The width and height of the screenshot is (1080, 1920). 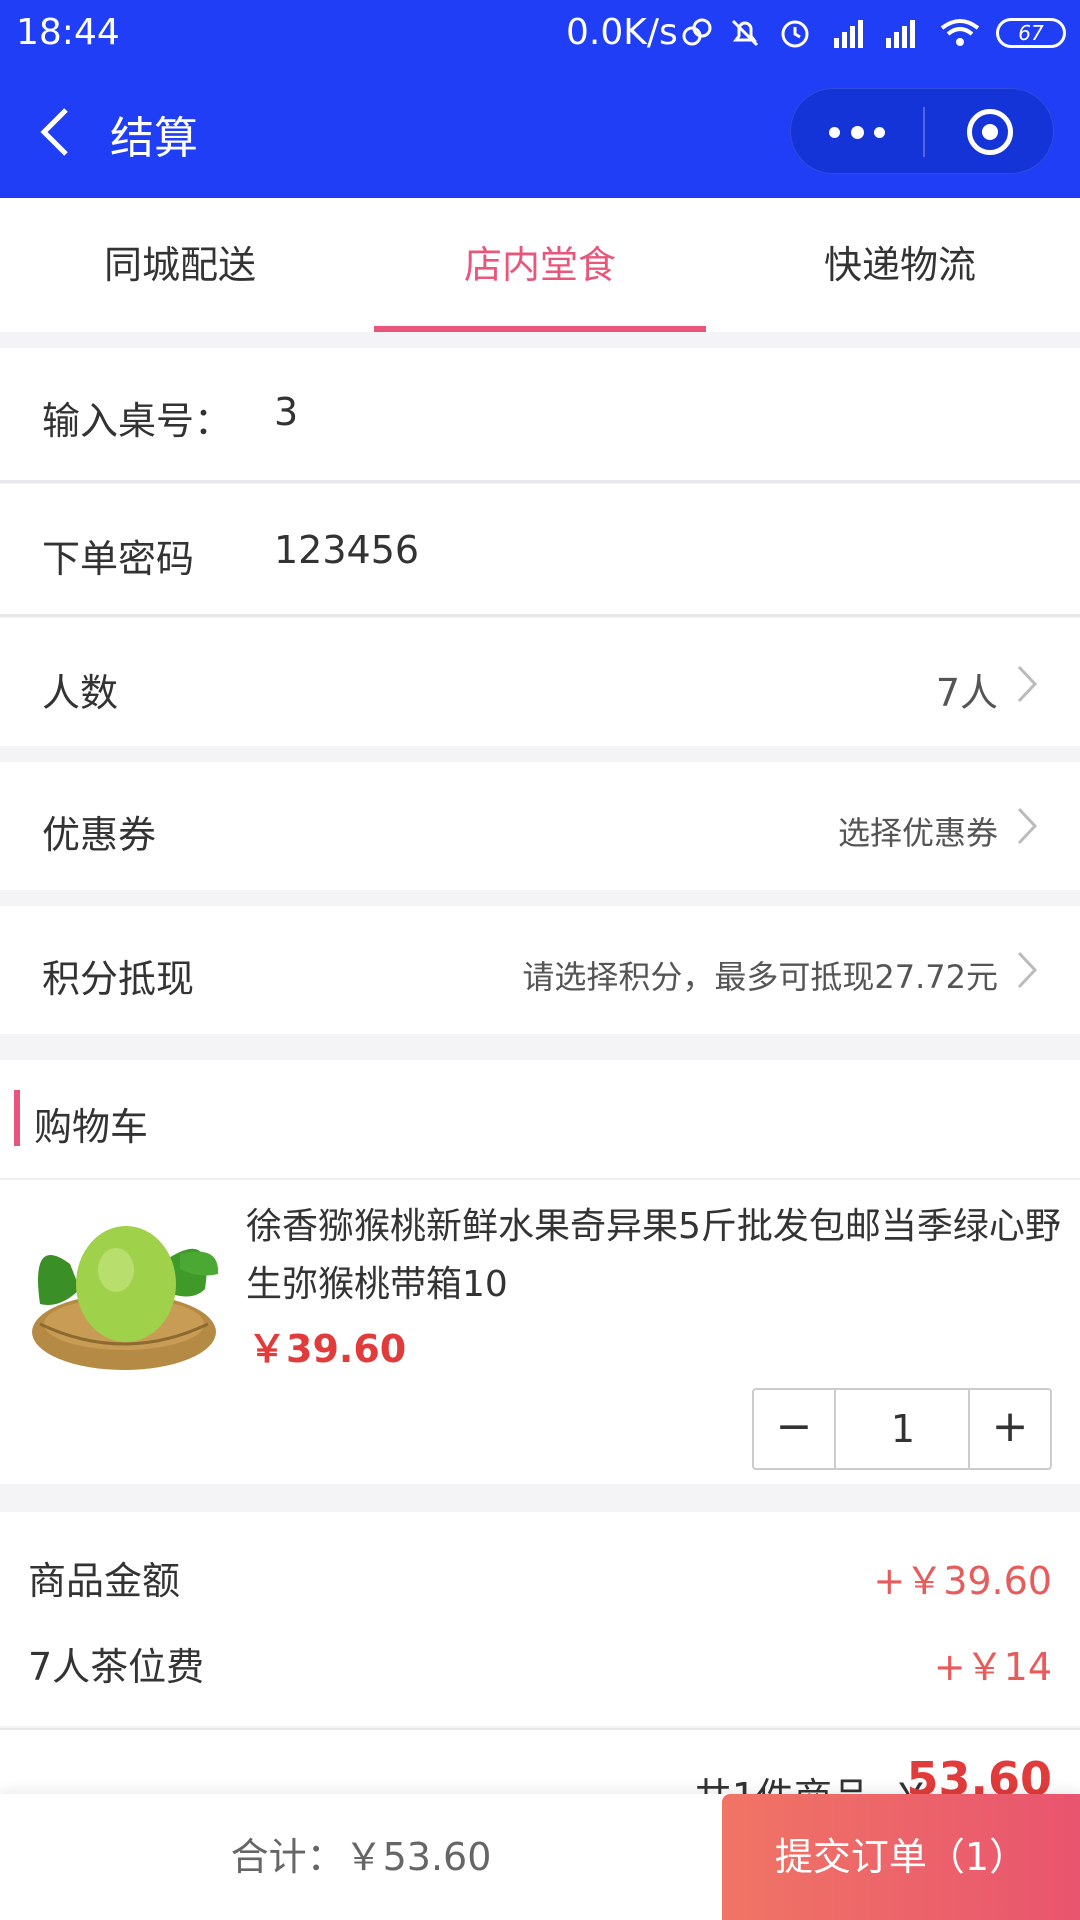 What do you see at coordinates (900, 34) in the screenshot?
I see `signal-icon` at bounding box center [900, 34].